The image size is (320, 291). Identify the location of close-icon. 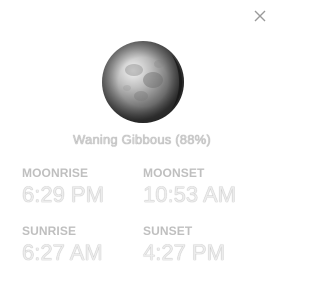
(260, 16).